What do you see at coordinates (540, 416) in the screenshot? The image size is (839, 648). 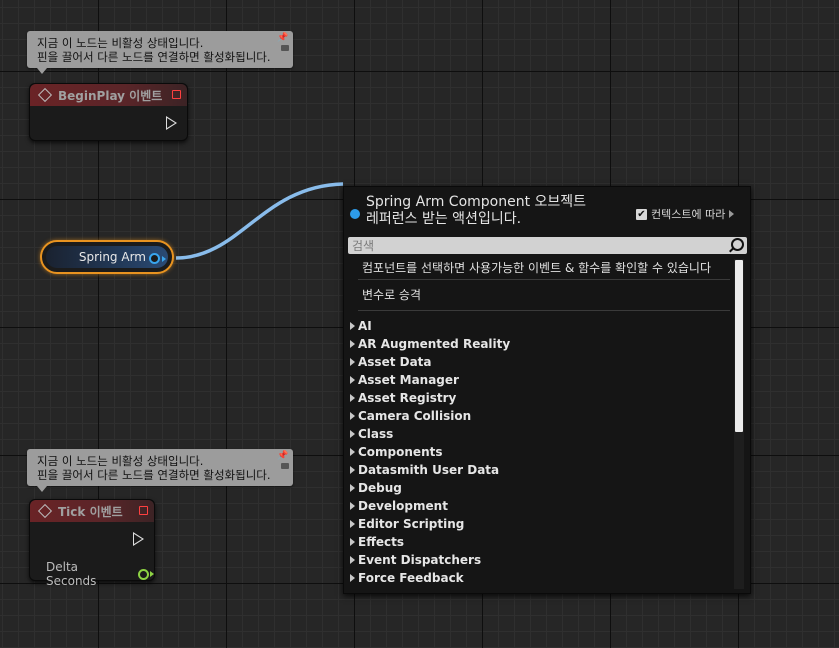 I see `category-item: Camera Collision` at bounding box center [540, 416].